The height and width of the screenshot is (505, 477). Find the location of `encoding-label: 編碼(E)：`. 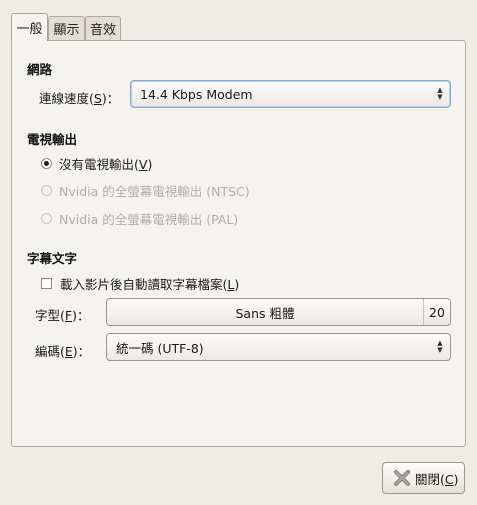

encoding-label: 編碼(E)： is located at coordinates (63, 351).